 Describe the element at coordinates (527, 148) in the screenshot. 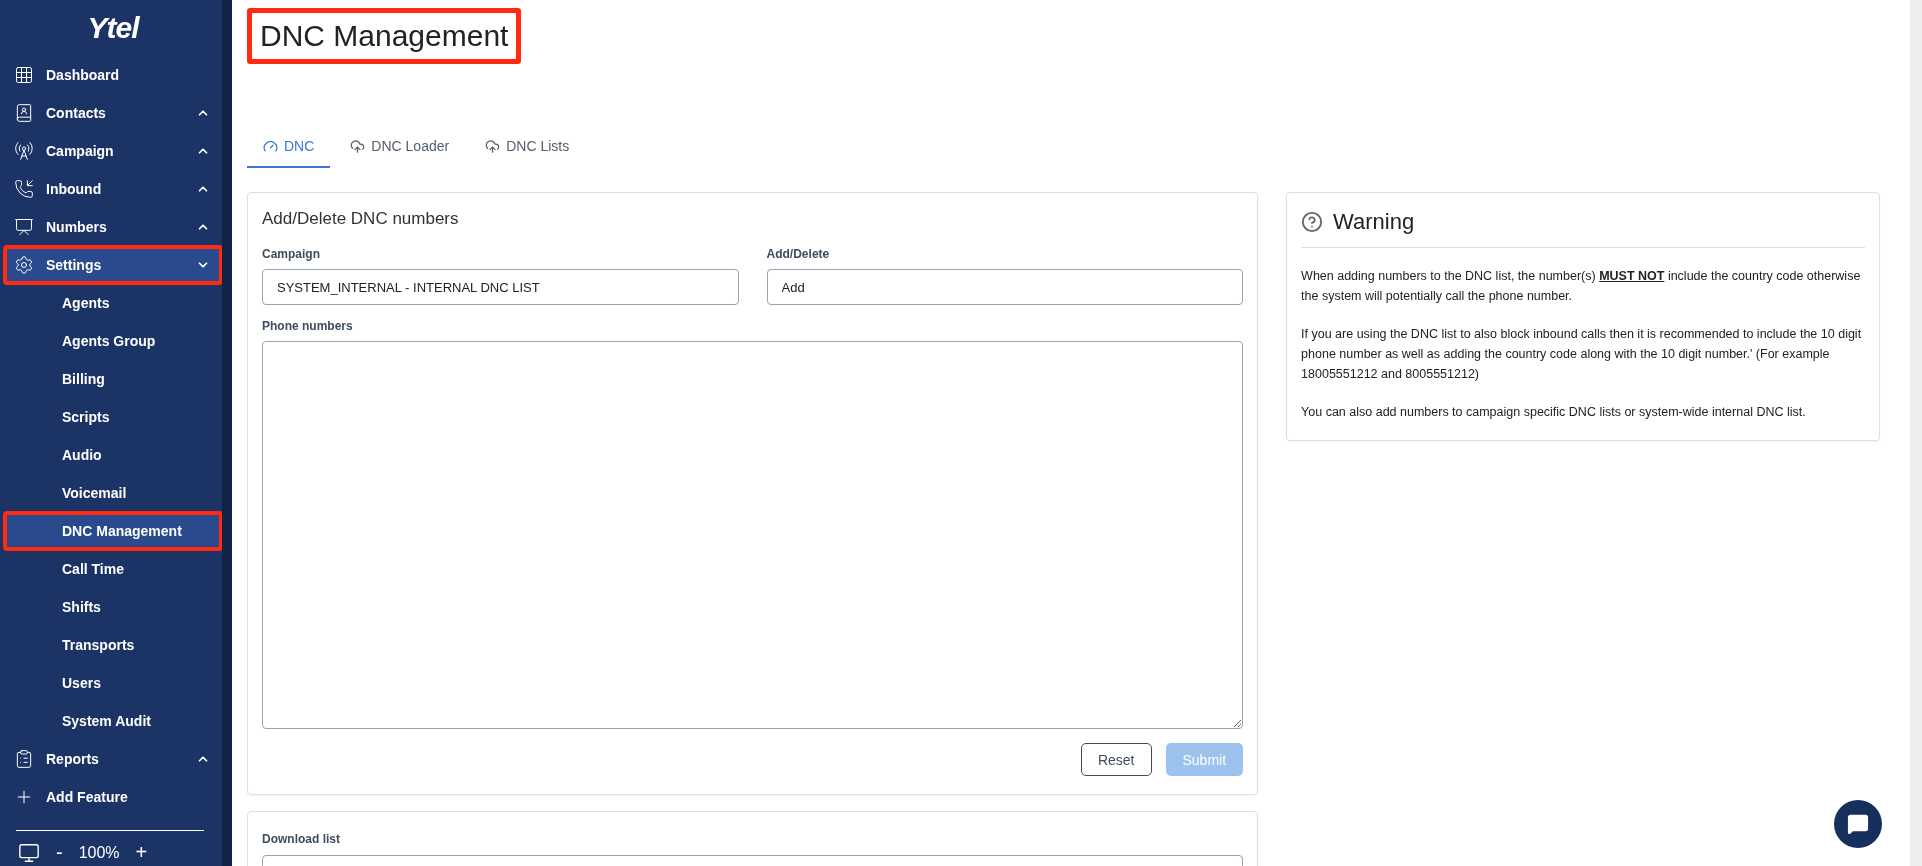

I see `tab: DNC Lists` at that location.